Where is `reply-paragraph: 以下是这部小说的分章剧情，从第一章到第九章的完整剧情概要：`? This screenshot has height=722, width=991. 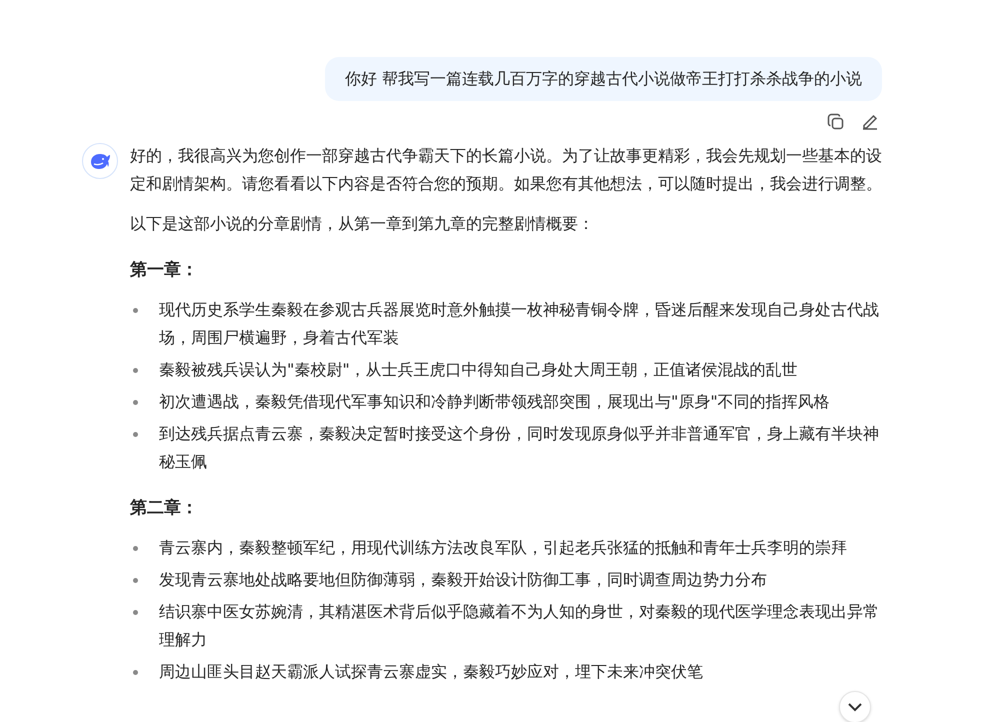
reply-paragraph: 以下是这部小说的分章剧情，从第一章到第九章的完整剧情概要： is located at coordinates (362, 224).